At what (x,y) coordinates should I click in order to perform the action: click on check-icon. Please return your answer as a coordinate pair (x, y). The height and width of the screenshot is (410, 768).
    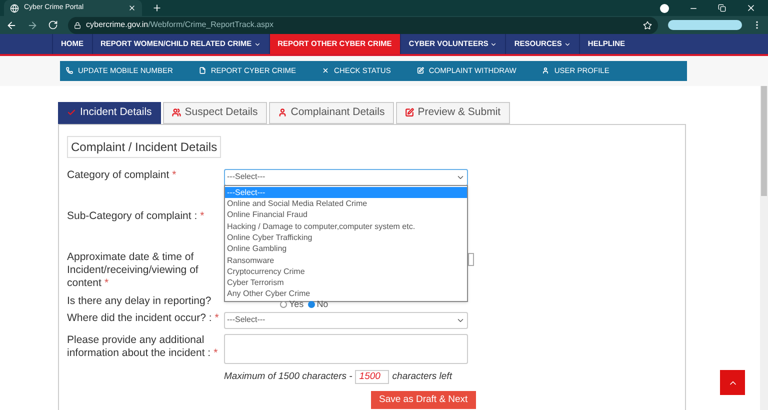
    Looking at the image, I should click on (71, 113).